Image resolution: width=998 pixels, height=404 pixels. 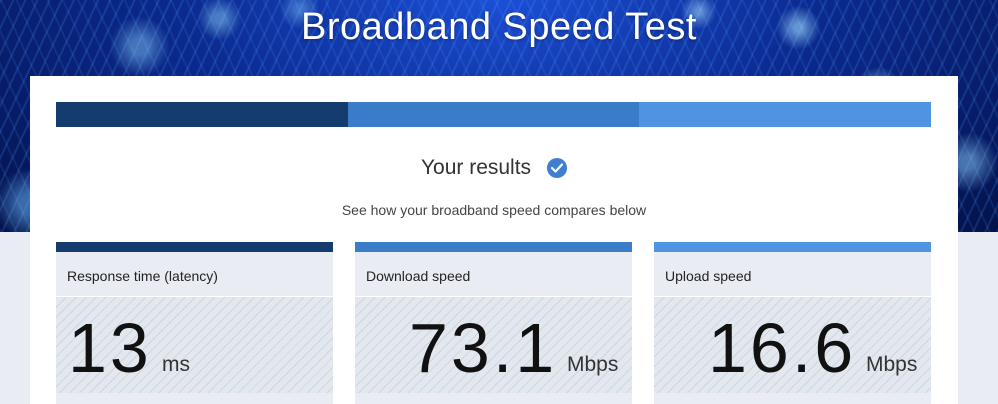 I want to click on progress-segment-download, so click(x=493, y=114).